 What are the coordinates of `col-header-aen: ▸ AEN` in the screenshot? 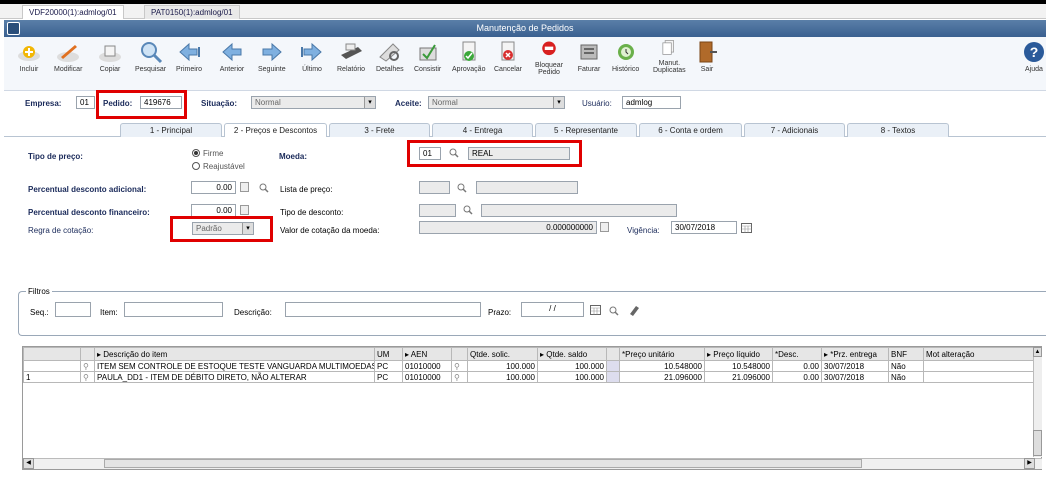 It's located at (427, 354).